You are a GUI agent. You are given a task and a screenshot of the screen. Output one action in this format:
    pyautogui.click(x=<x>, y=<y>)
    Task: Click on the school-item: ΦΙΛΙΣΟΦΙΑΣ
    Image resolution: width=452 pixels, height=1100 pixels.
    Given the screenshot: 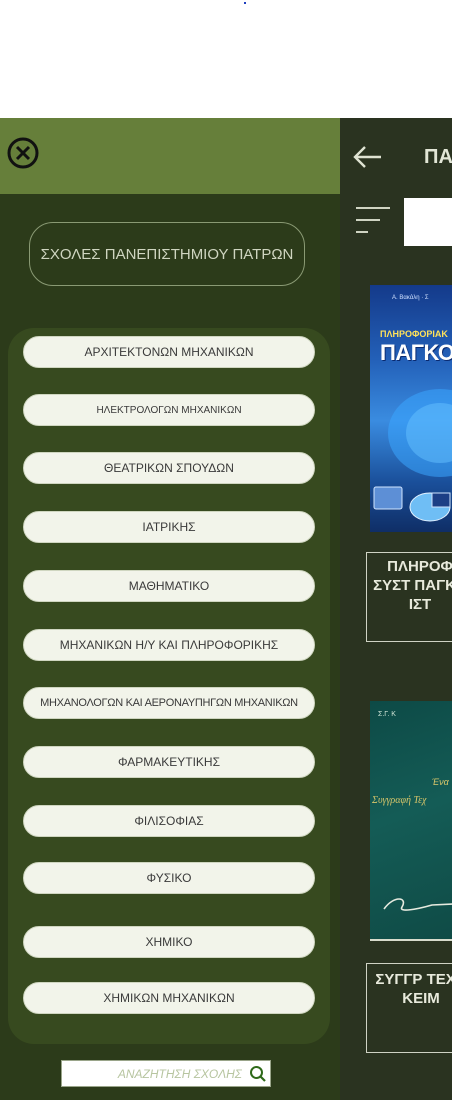 What is the action you would take?
    pyautogui.click(x=169, y=821)
    